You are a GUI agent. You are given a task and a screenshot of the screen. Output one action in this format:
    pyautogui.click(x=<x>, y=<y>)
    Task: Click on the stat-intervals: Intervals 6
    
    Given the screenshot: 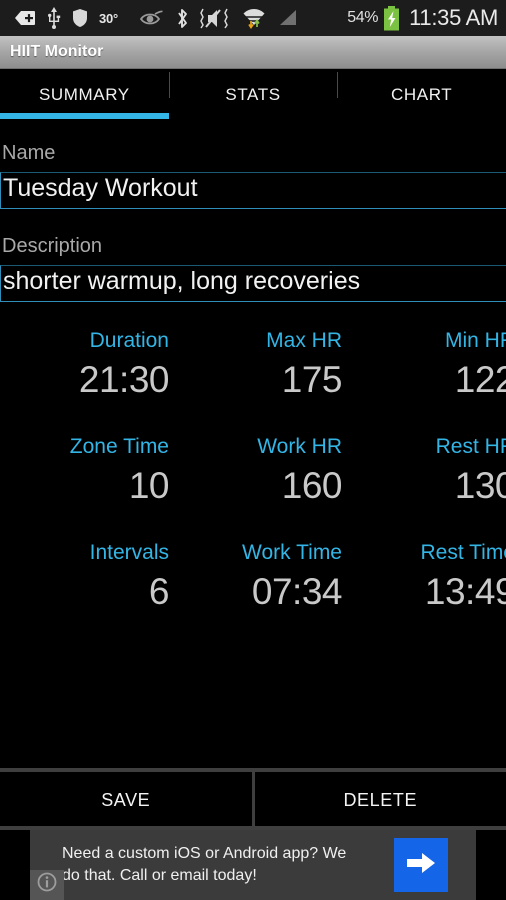 What is the action you would take?
    pyautogui.click(x=86, y=577)
    